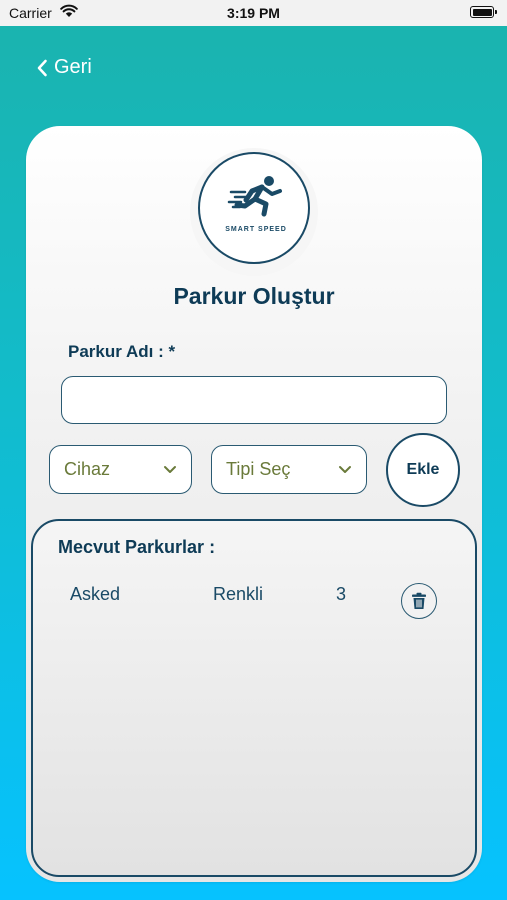 This screenshot has height=900, width=507. I want to click on logo-text: SMART SPEED, so click(256, 229).